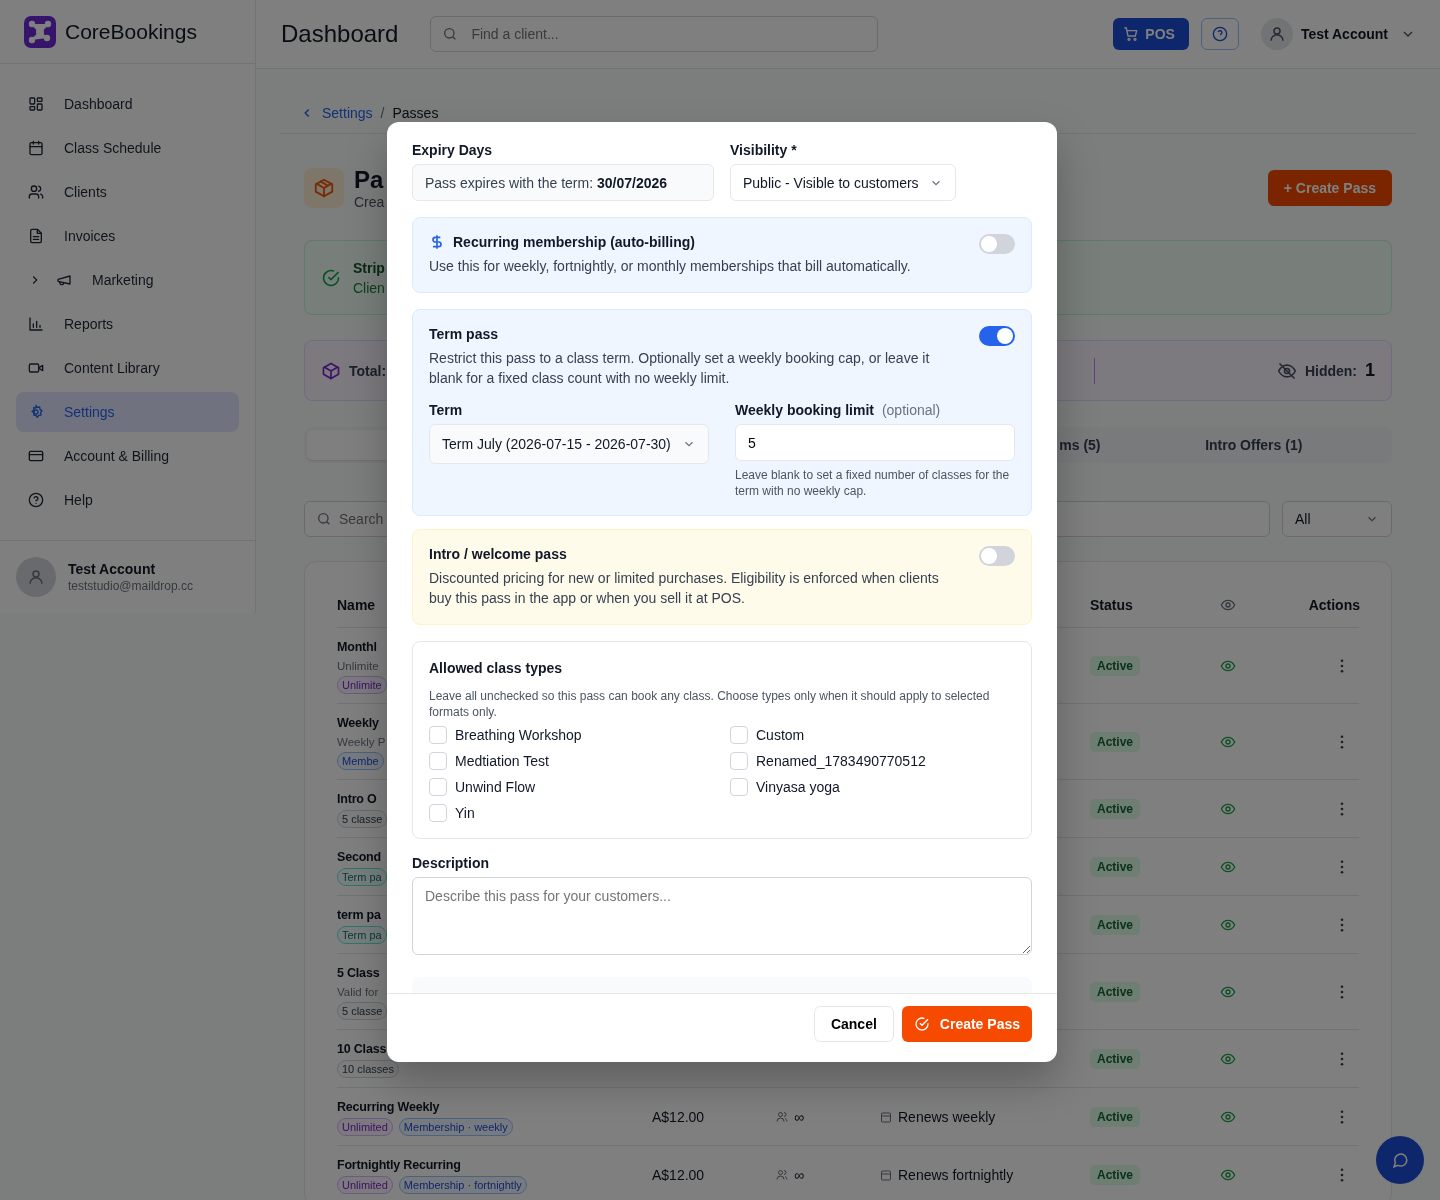 The image size is (1440, 1200). I want to click on pass-name: Second, so click(359, 857).